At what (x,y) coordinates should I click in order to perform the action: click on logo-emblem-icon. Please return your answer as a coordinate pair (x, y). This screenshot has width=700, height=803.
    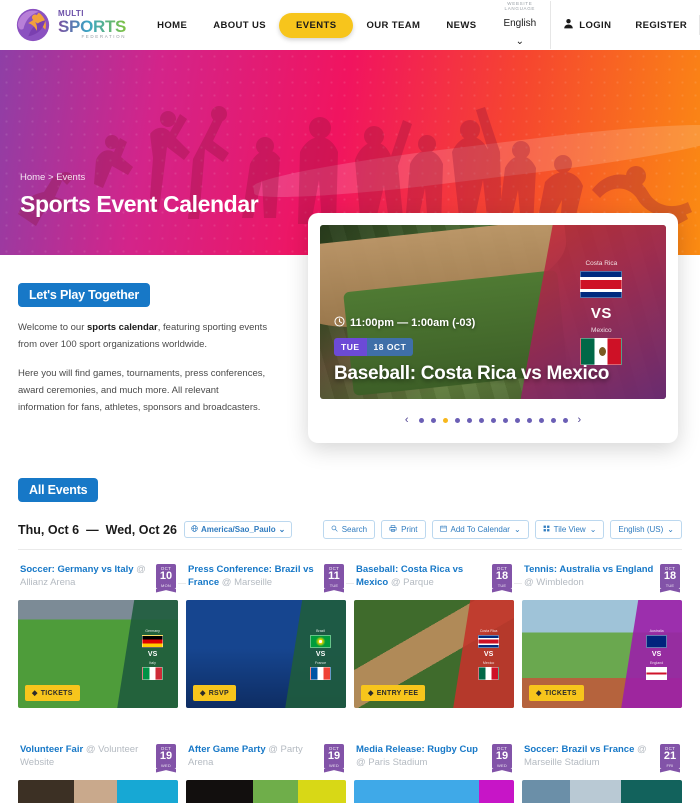
    Looking at the image, I should click on (33, 25).